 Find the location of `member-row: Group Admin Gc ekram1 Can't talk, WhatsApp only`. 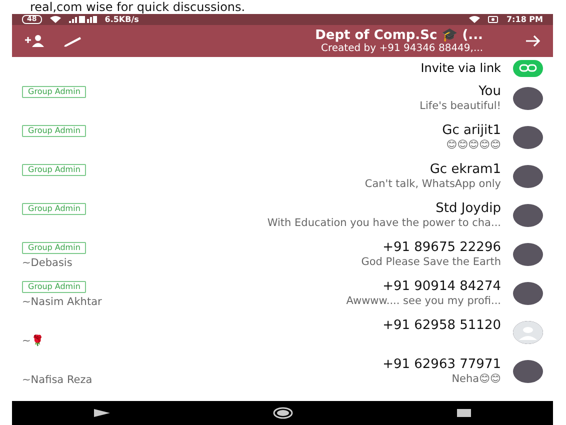

member-row: Group Admin Gc ekram1 Can't talk, WhatsApp only is located at coordinates (282, 176).